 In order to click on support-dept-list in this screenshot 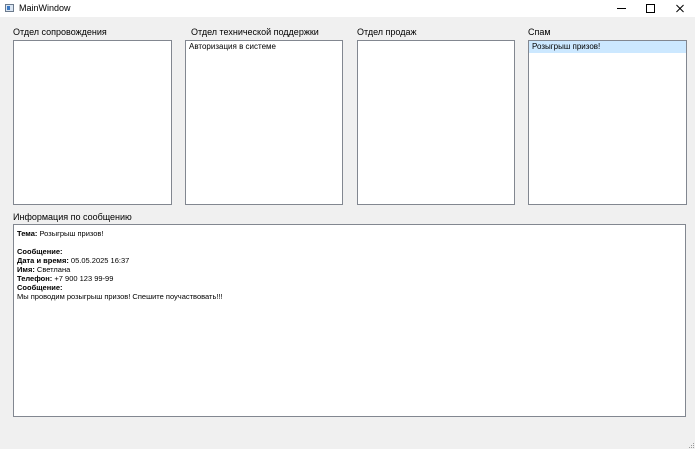, I will do `click(92, 122)`.